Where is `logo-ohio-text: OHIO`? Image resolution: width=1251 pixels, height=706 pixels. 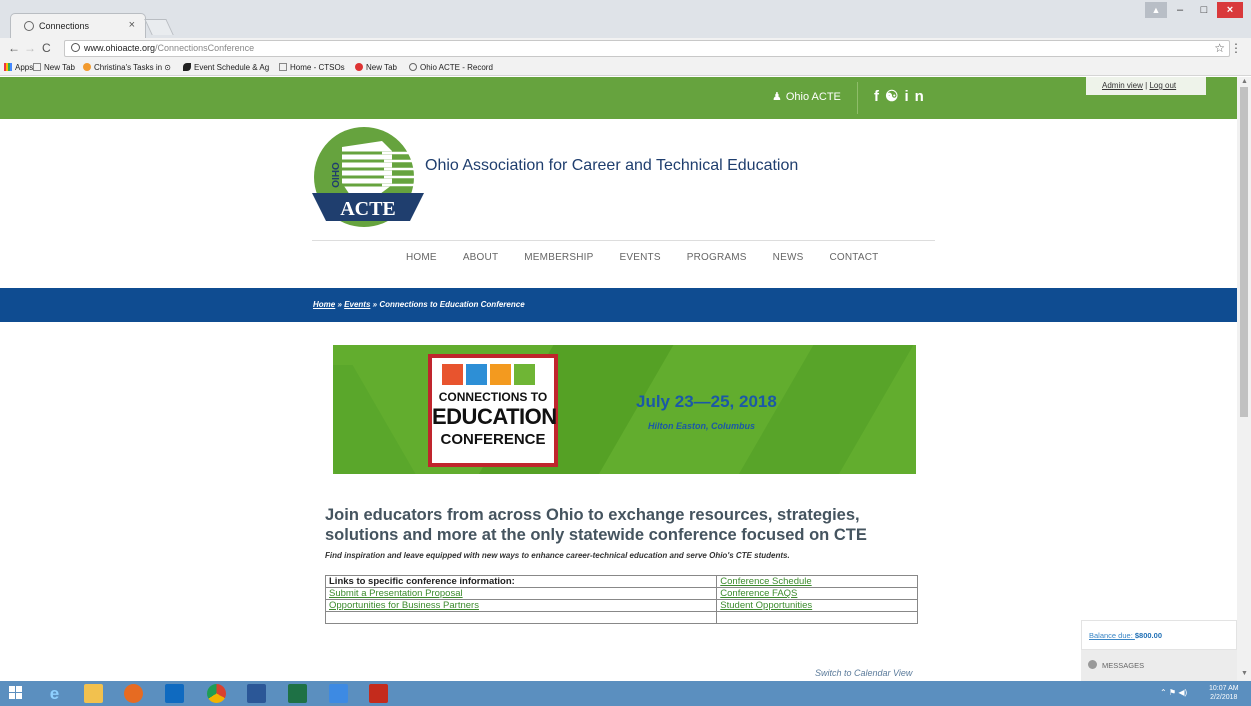 logo-ohio-text: OHIO is located at coordinates (334, 175).